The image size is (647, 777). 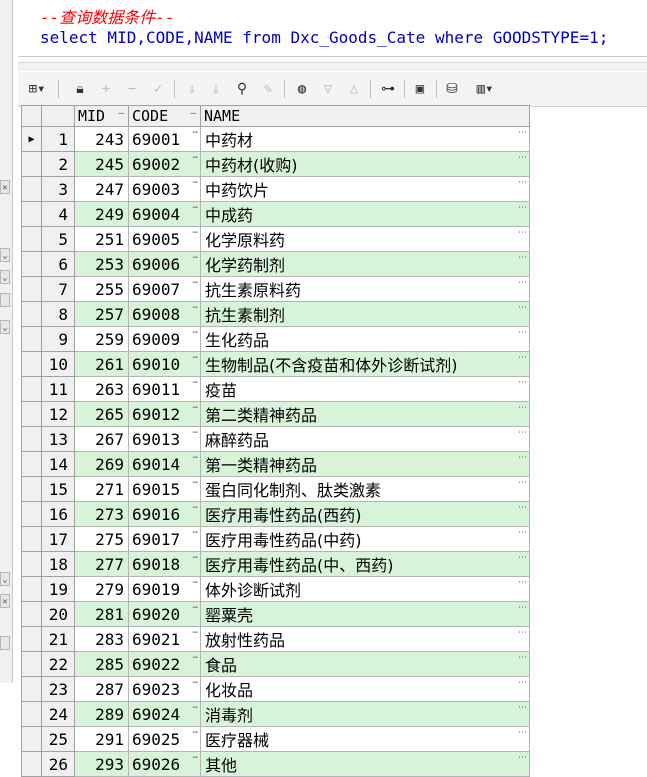 What do you see at coordinates (164, 214) in the screenshot?
I see `cell-code: 69004 ⋯` at bounding box center [164, 214].